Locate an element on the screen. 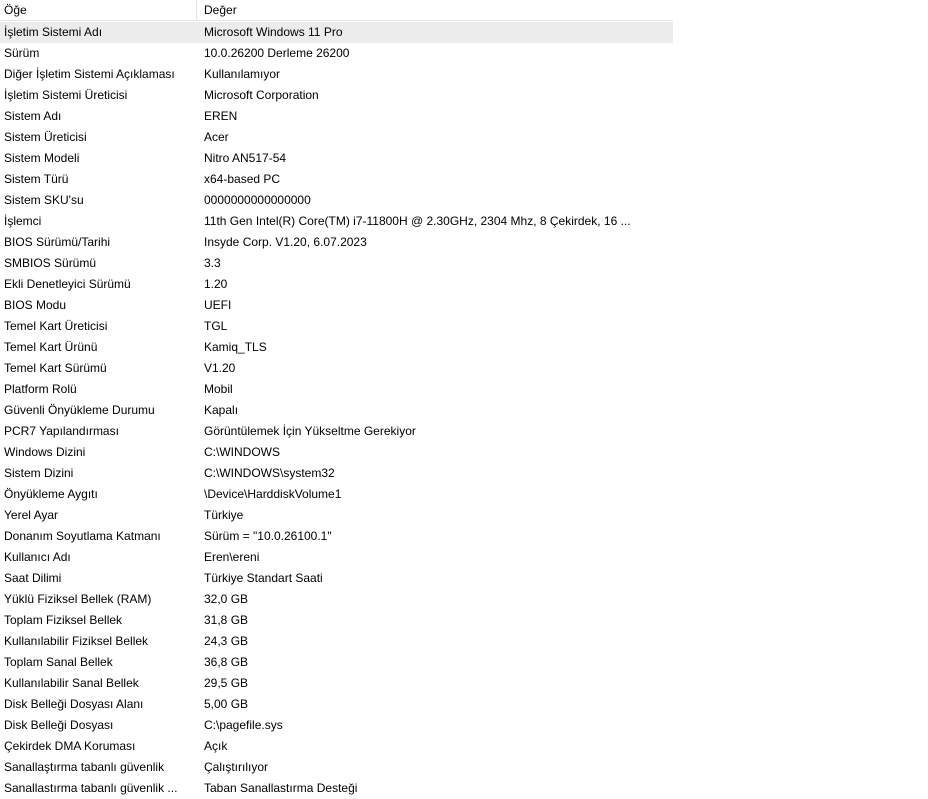 This screenshot has width=928, height=799. row-item-label: Sistem Adı is located at coordinates (33, 116).